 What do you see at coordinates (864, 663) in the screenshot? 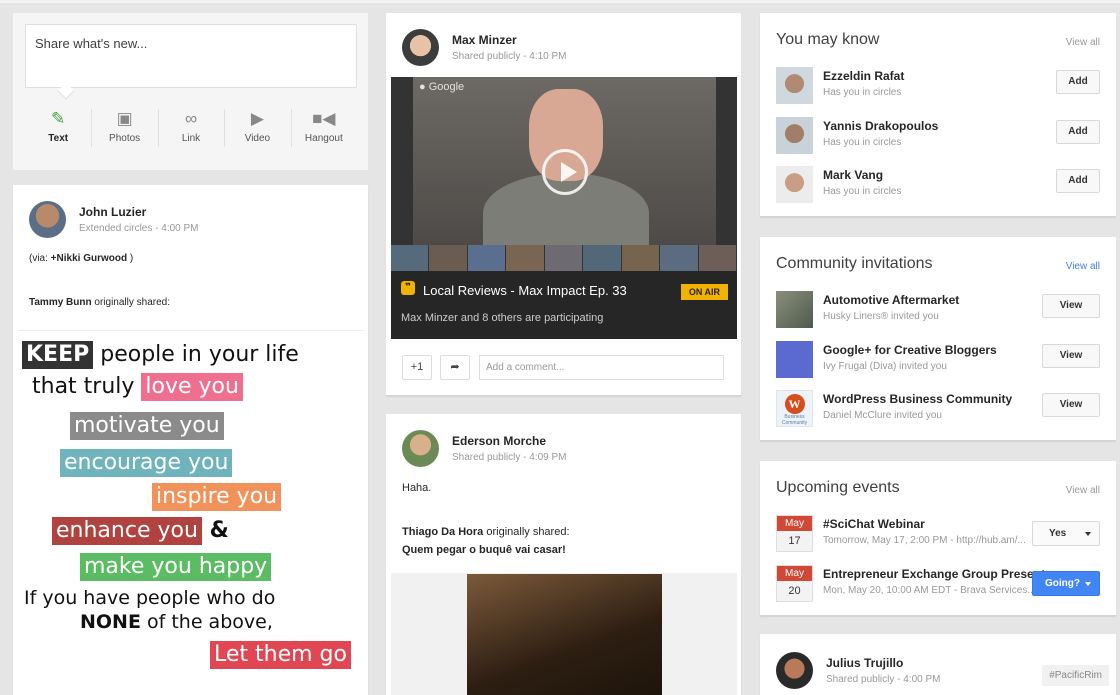
I see `author-name: Julius Trujillo` at bounding box center [864, 663].